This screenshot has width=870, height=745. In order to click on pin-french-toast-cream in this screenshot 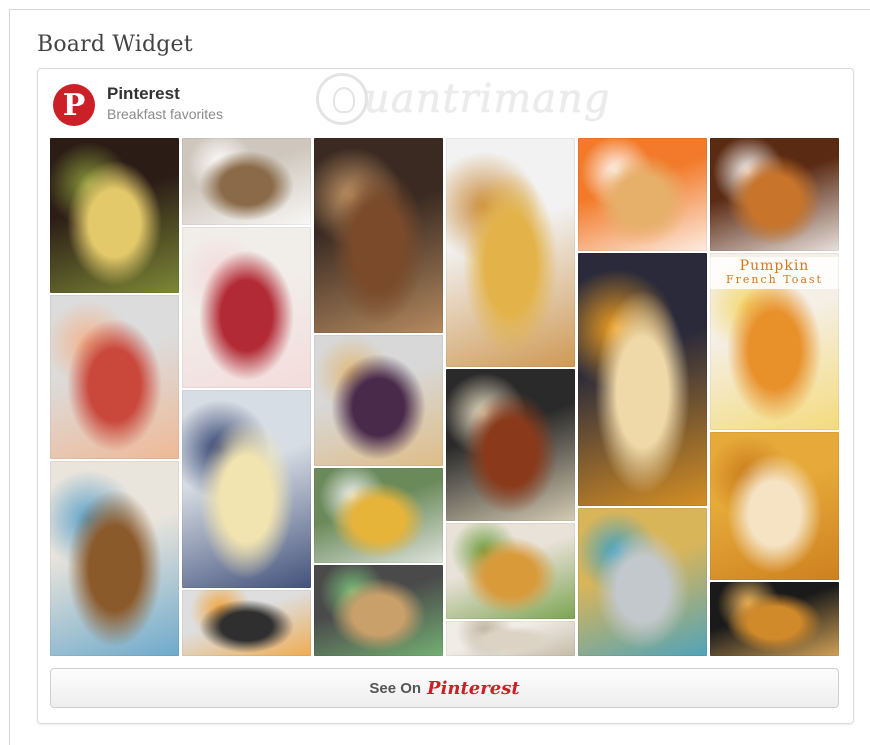, I will do `click(774, 194)`.